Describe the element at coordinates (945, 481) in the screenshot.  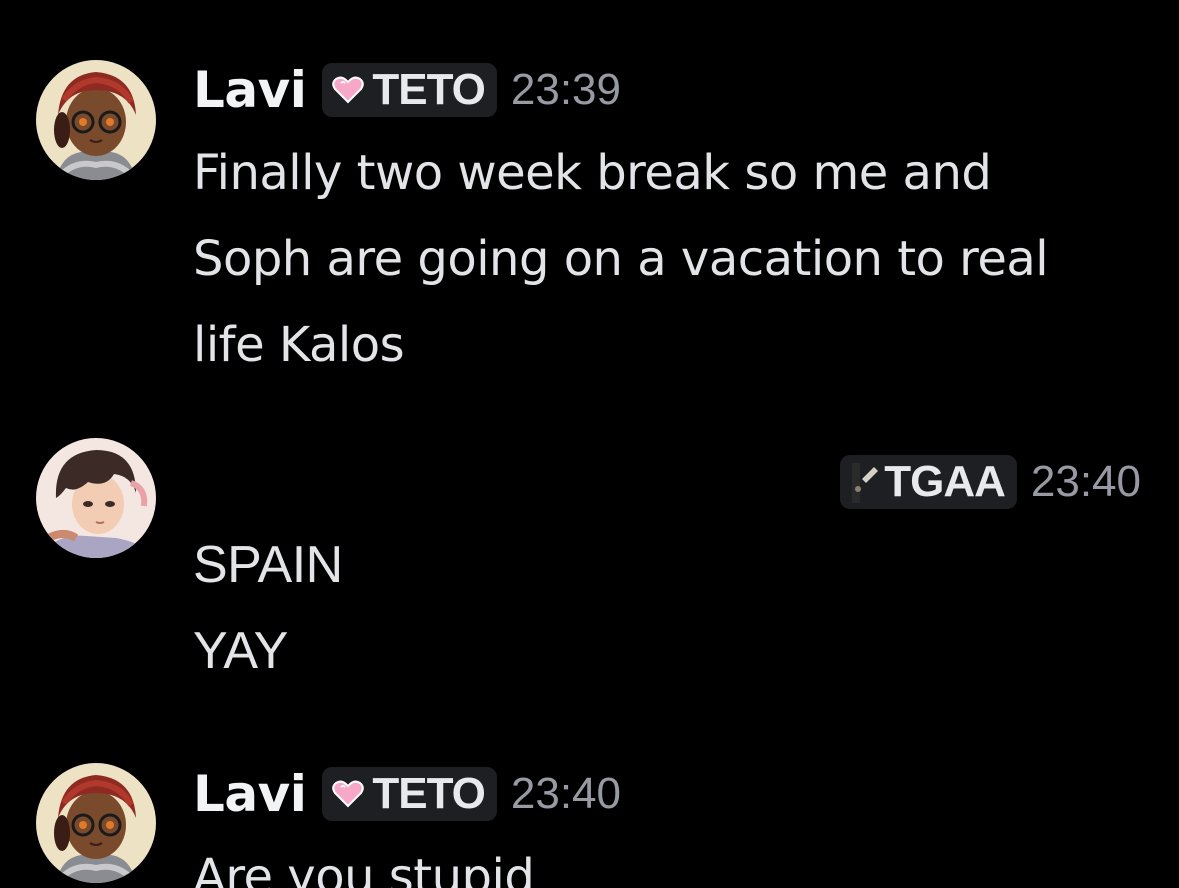
I see `server-tag-label: TGAA` at that location.